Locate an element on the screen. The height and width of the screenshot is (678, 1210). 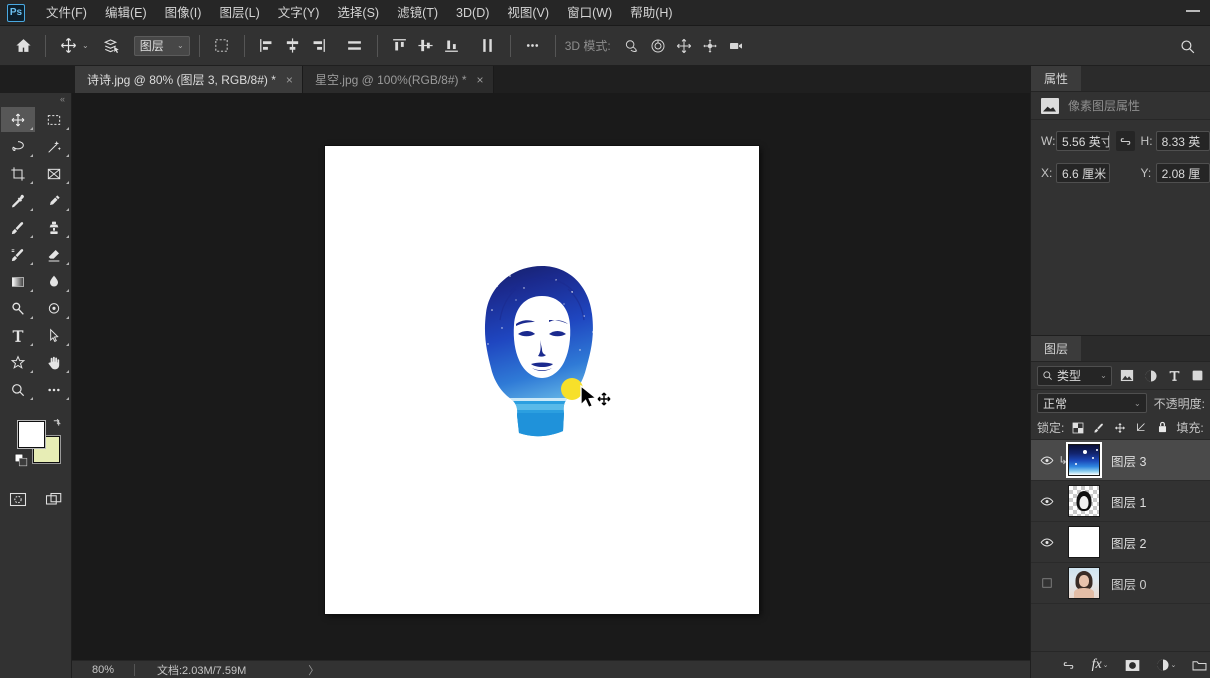
search-icon is located at coordinates (1187, 46).